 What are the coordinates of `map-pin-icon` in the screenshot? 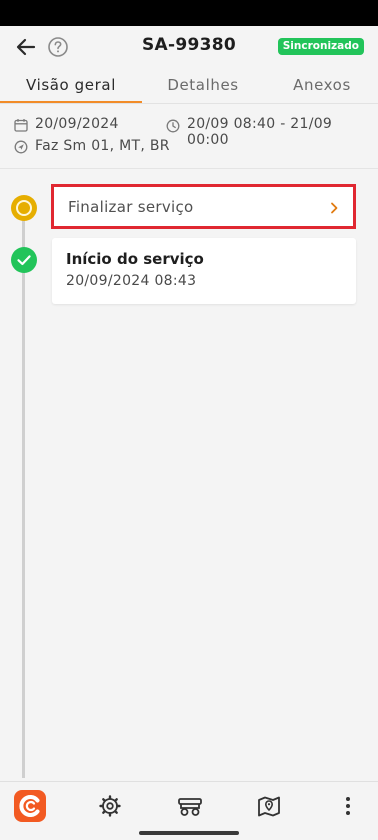 It's located at (269, 806).